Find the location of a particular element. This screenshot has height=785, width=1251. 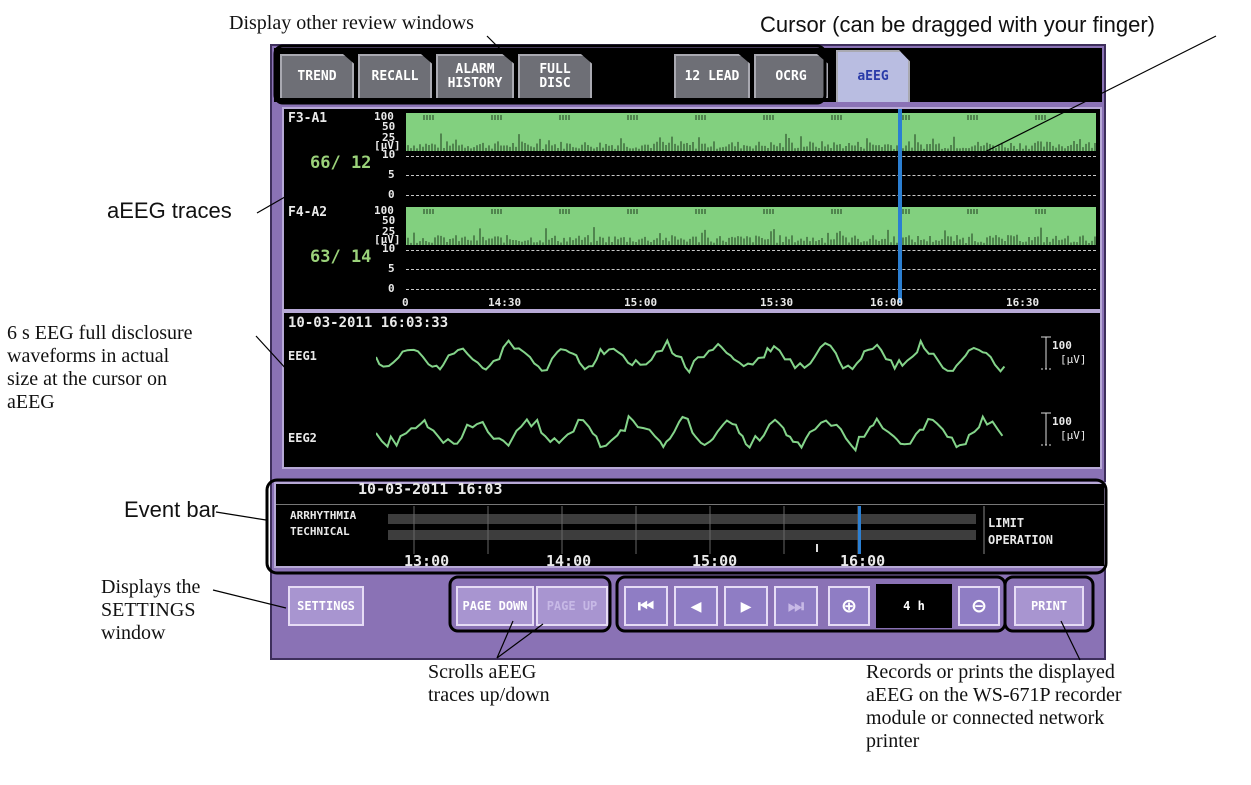

page-down-button: PAGE DOWN is located at coordinates (495, 606).